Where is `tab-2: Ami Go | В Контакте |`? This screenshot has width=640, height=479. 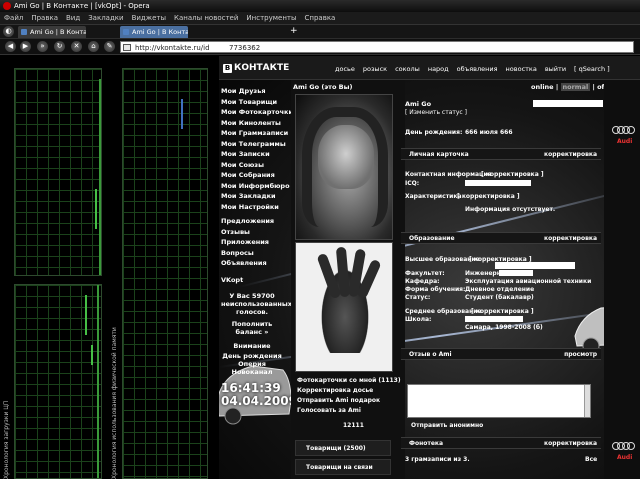
tab-2: Ami Go | В Контакте | is located at coordinates (154, 32).